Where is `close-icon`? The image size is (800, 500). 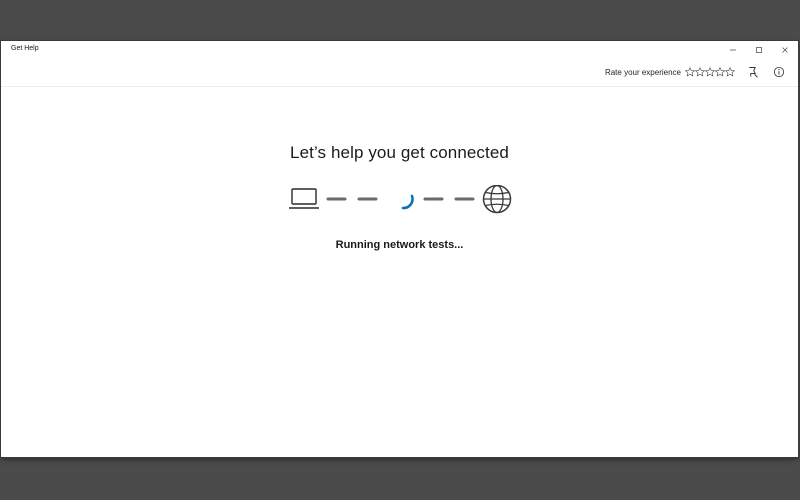 close-icon is located at coordinates (785, 50).